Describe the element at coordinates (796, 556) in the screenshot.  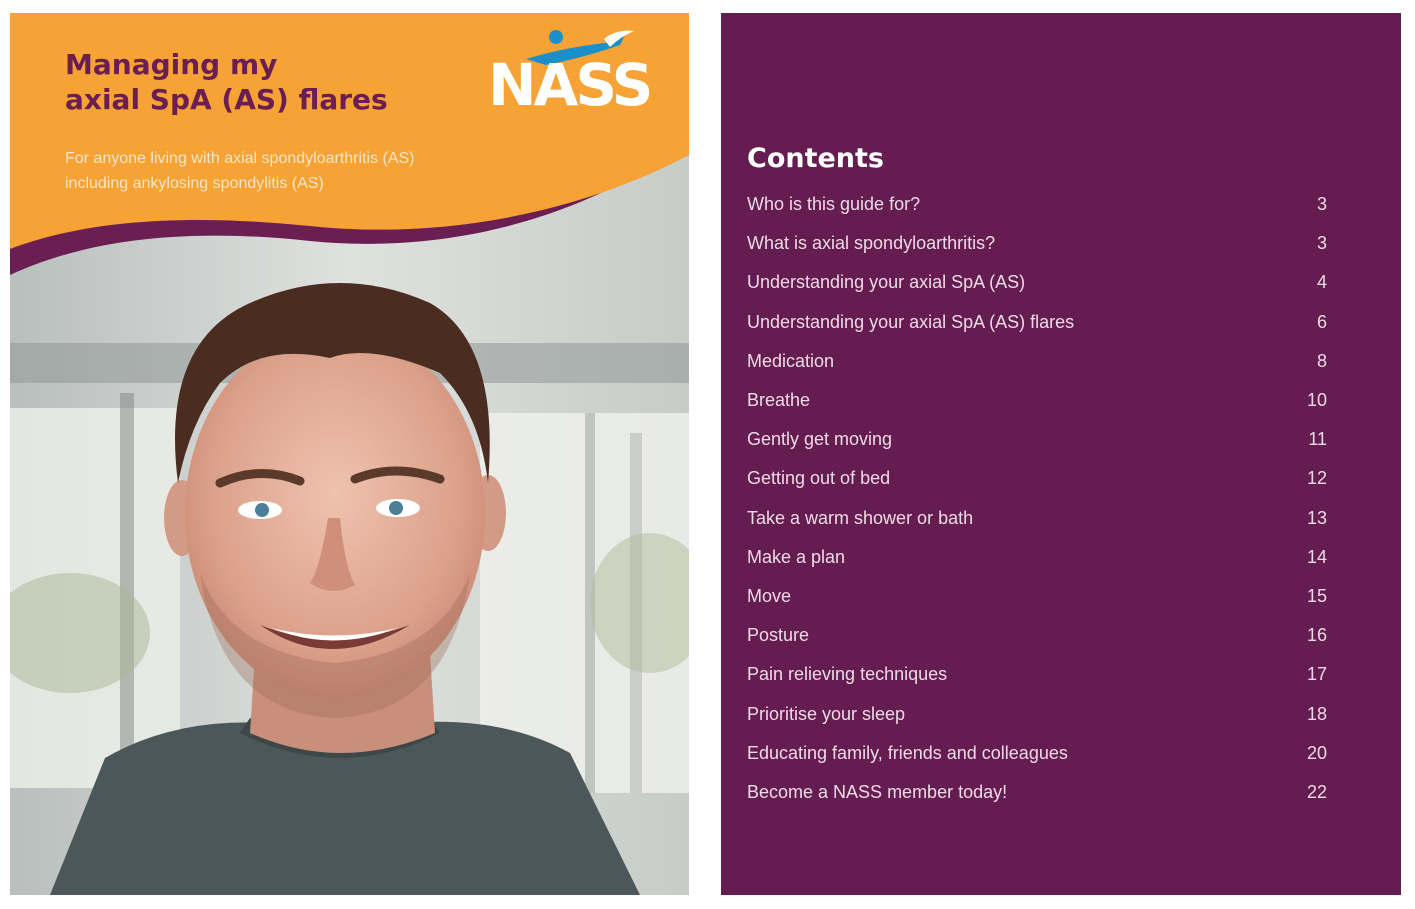
I see `toc-entry-label: Make a plan` at that location.